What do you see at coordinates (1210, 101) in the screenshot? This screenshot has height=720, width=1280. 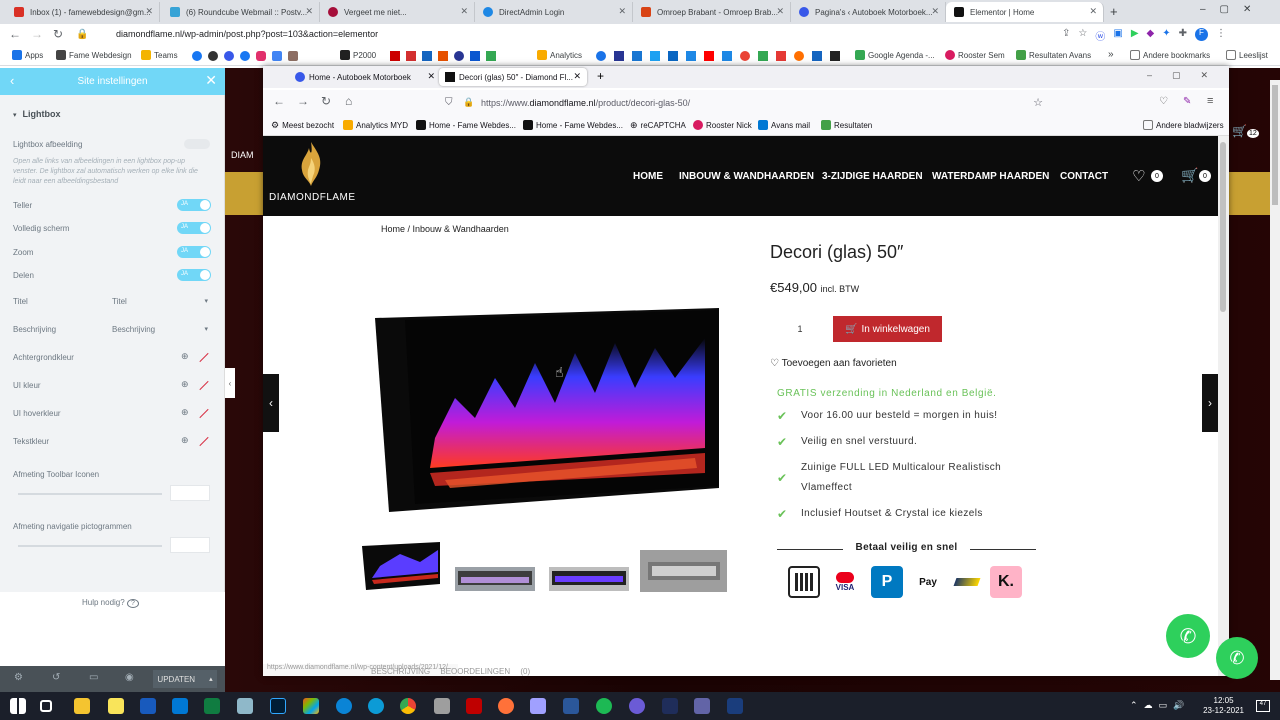 I see `hamburger-menu-icon: ≡` at bounding box center [1210, 101].